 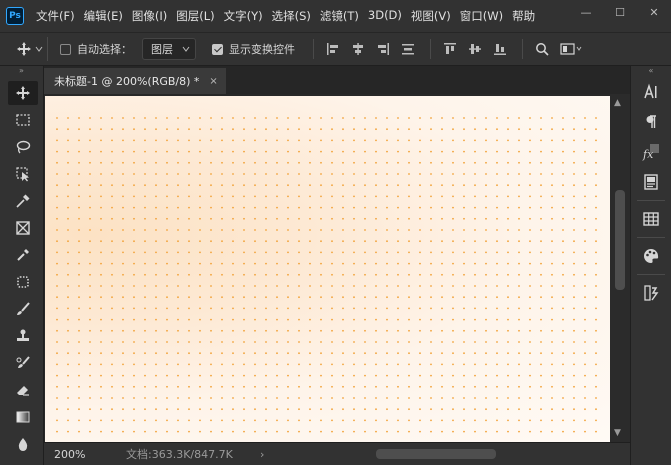 I want to click on auto-select-checkbox, so click(x=65, y=49).